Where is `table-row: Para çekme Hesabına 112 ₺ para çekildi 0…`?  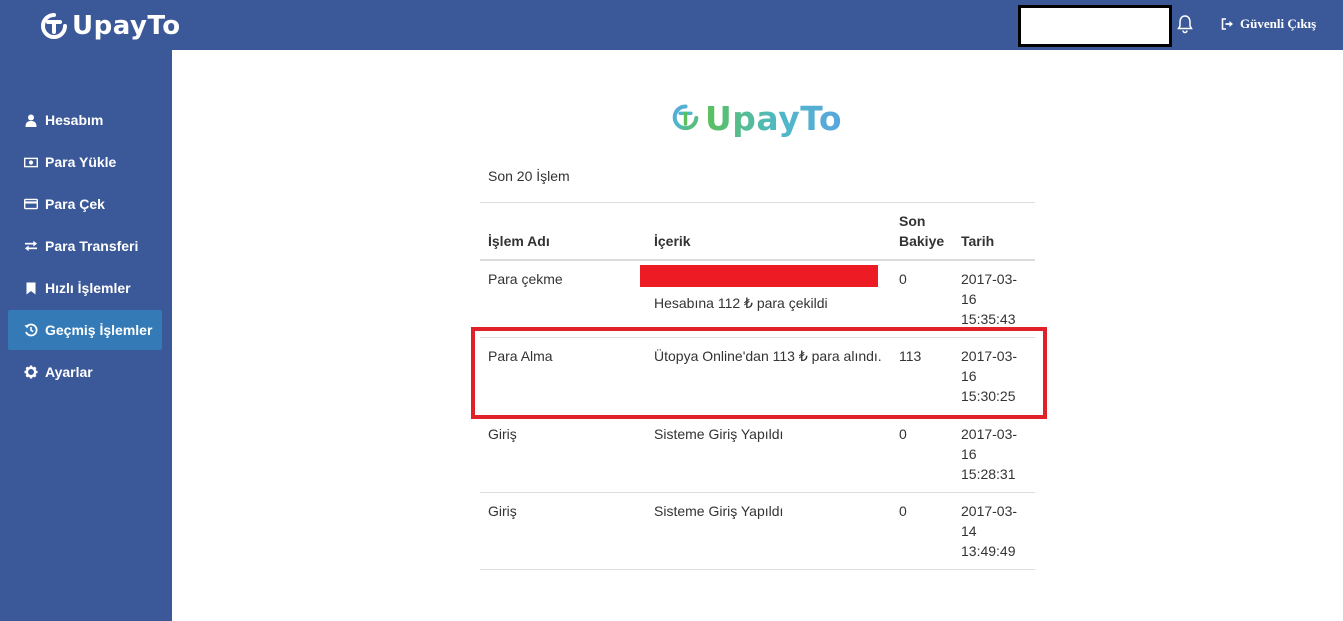
table-row: Para çekme Hesabına 112 ₺ para çekildi 0… is located at coordinates (757, 298).